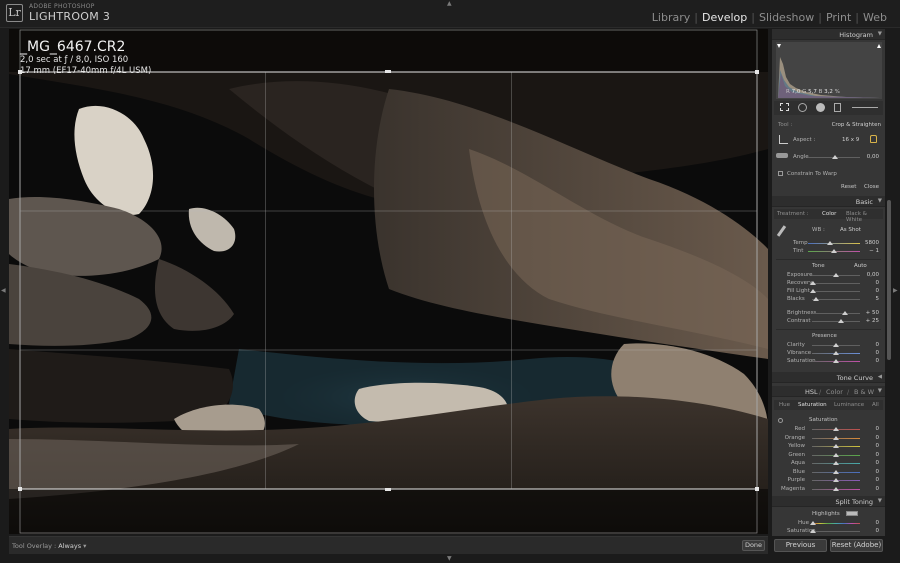  I want to click on wb-value: As Shot, so click(850, 230).